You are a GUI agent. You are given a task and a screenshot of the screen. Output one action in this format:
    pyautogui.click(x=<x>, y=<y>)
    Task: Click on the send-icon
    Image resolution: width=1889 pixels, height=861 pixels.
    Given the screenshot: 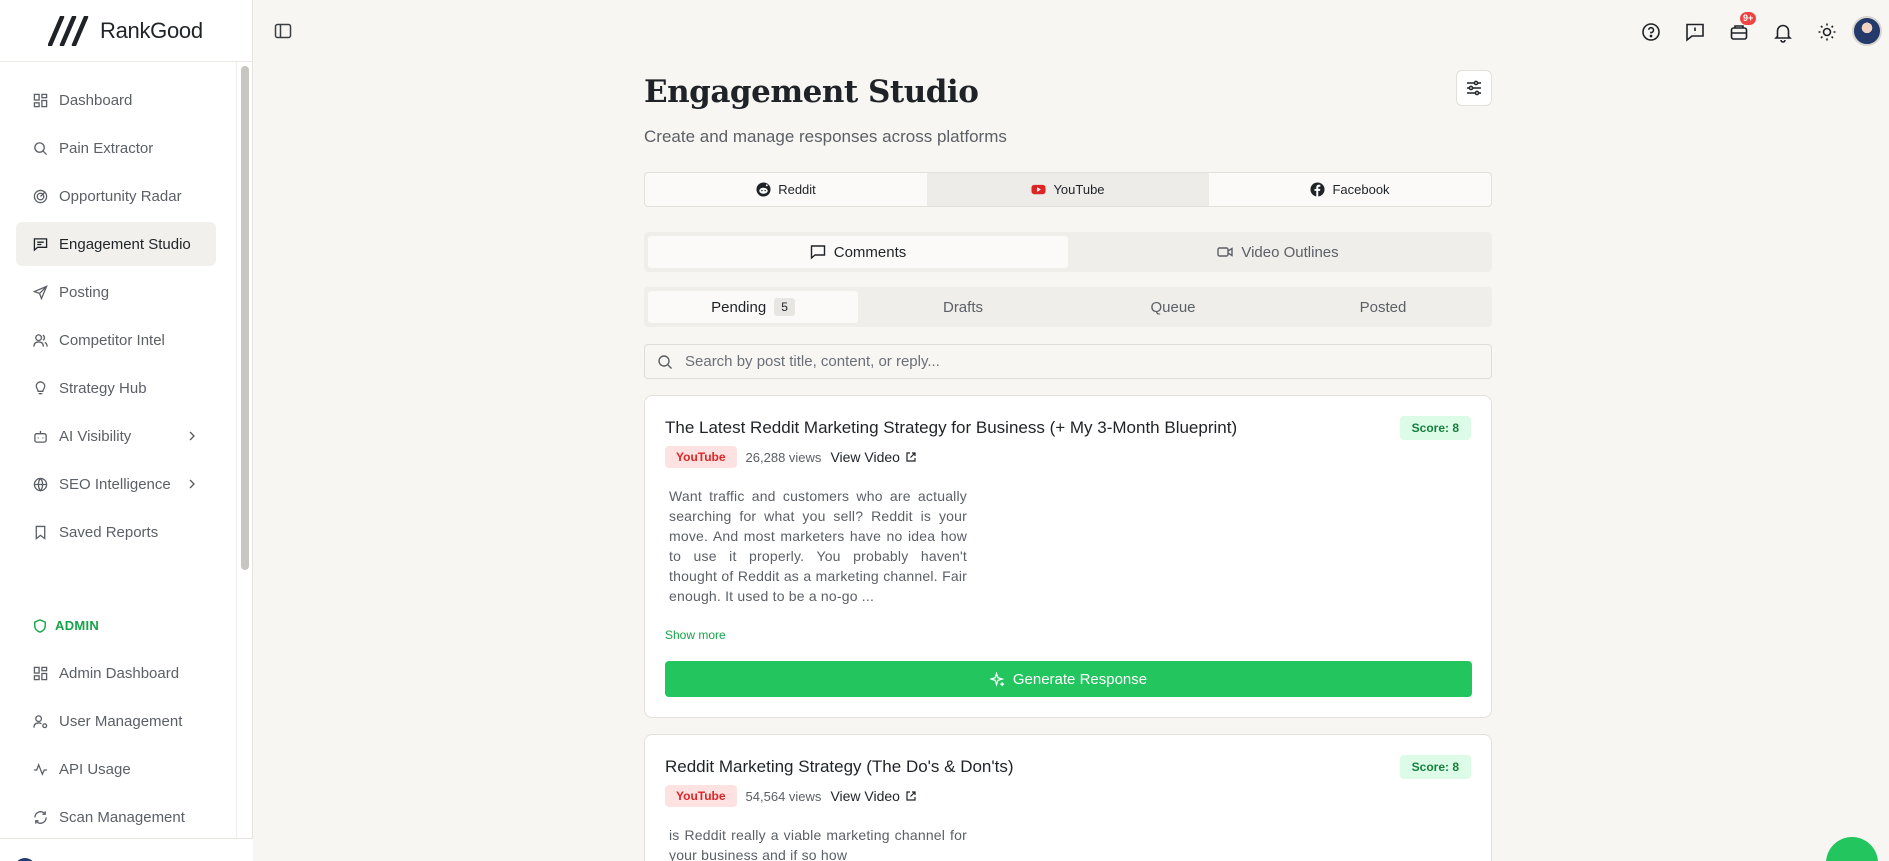 What is the action you would take?
    pyautogui.click(x=40, y=292)
    